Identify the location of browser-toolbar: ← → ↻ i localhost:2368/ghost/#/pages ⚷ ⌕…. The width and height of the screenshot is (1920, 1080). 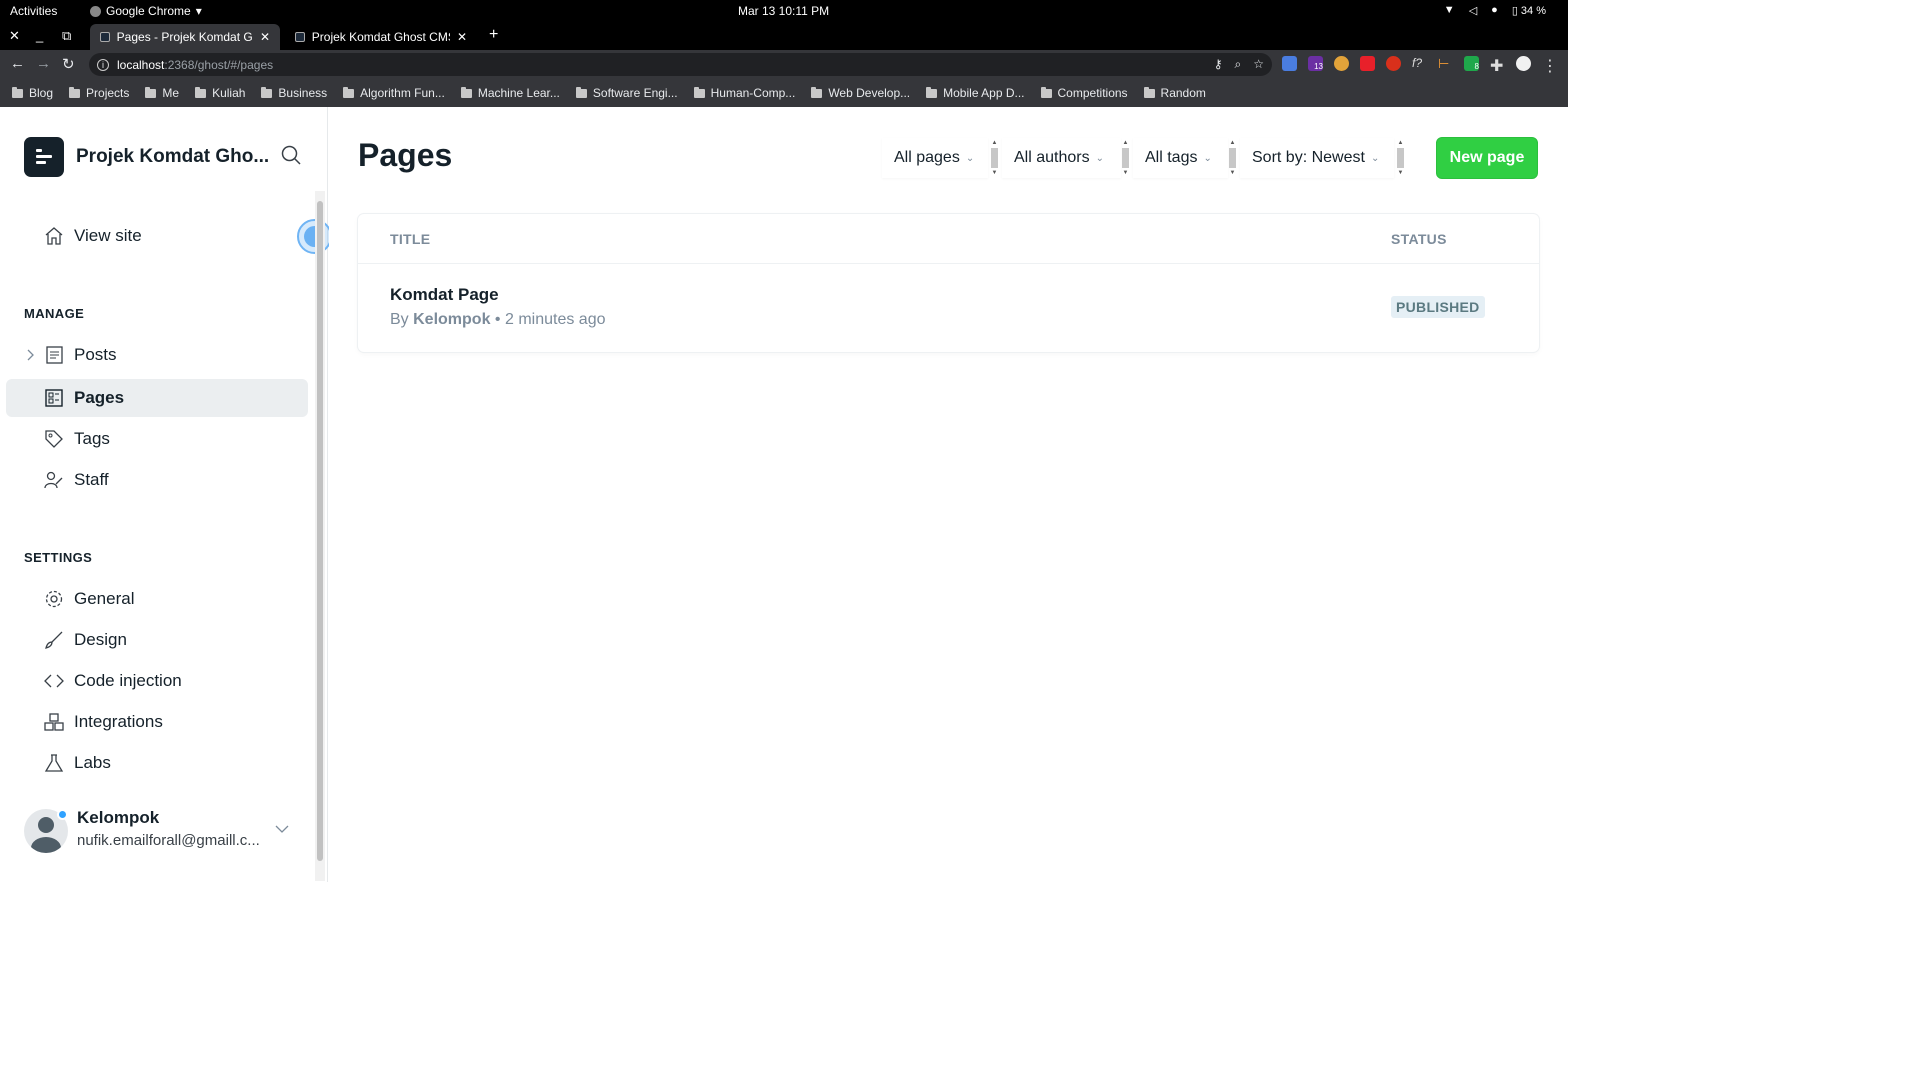
(784, 64).